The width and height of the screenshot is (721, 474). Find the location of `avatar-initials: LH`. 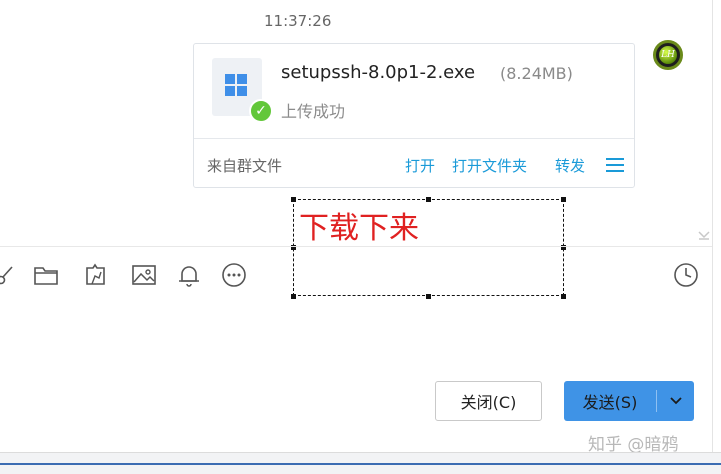

avatar-initials: LH is located at coordinates (668, 55).